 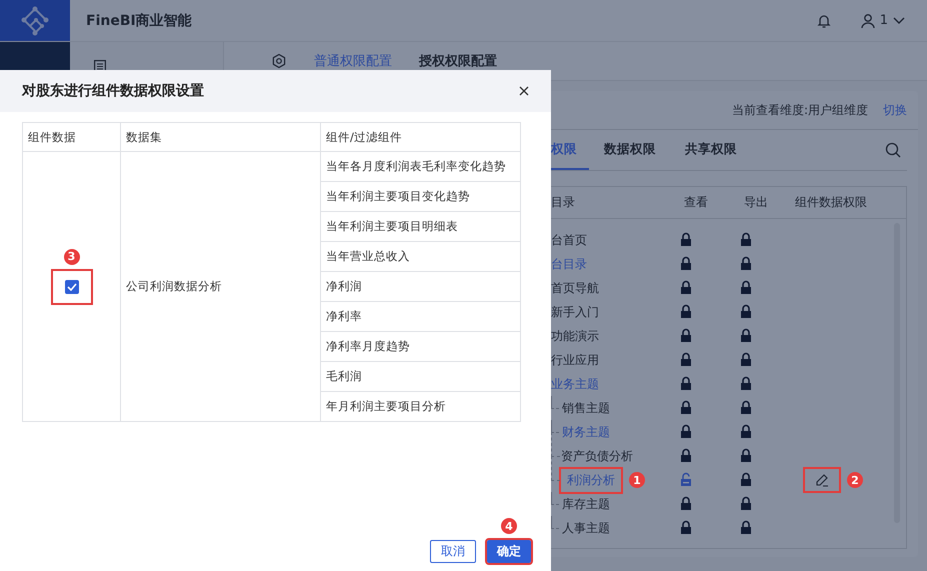 What do you see at coordinates (756, 202) in the screenshot?
I see `column-header: 导出` at bounding box center [756, 202].